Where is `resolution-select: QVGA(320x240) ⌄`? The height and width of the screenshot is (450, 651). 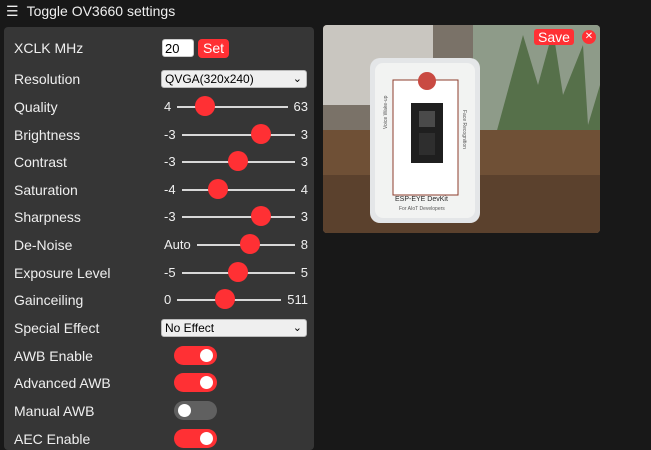
resolution-select: QVGA(320x240) ⌄ is located at coordinates (234, 79).